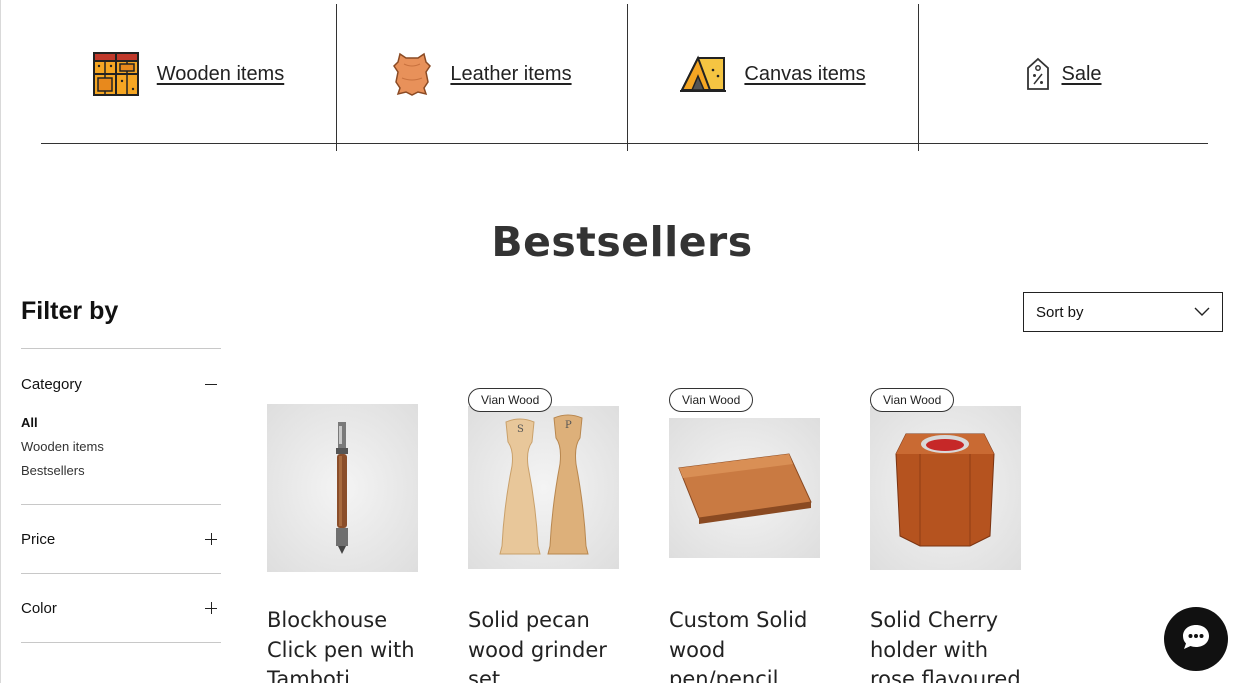 Image resolution: width=1244 pixels, height=683 pixels. I want to click on category-option-wooden-items: Wooden items, so click(62, 450).